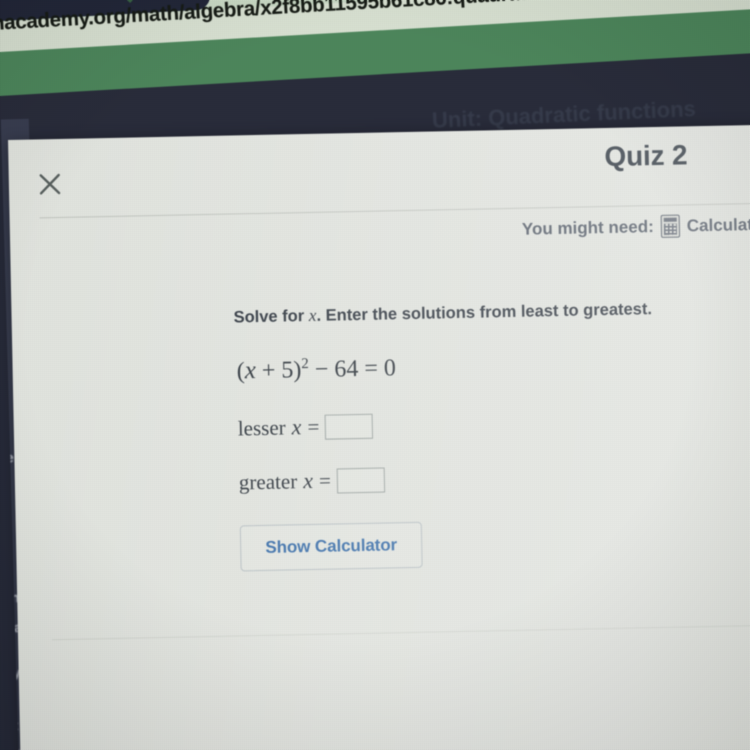 The height and width of the screenshot is (750, 750). Describe the element at coordinates (379, 171) in the screenshot. I see `quiz-modal-header: Quiz 2` at that location.